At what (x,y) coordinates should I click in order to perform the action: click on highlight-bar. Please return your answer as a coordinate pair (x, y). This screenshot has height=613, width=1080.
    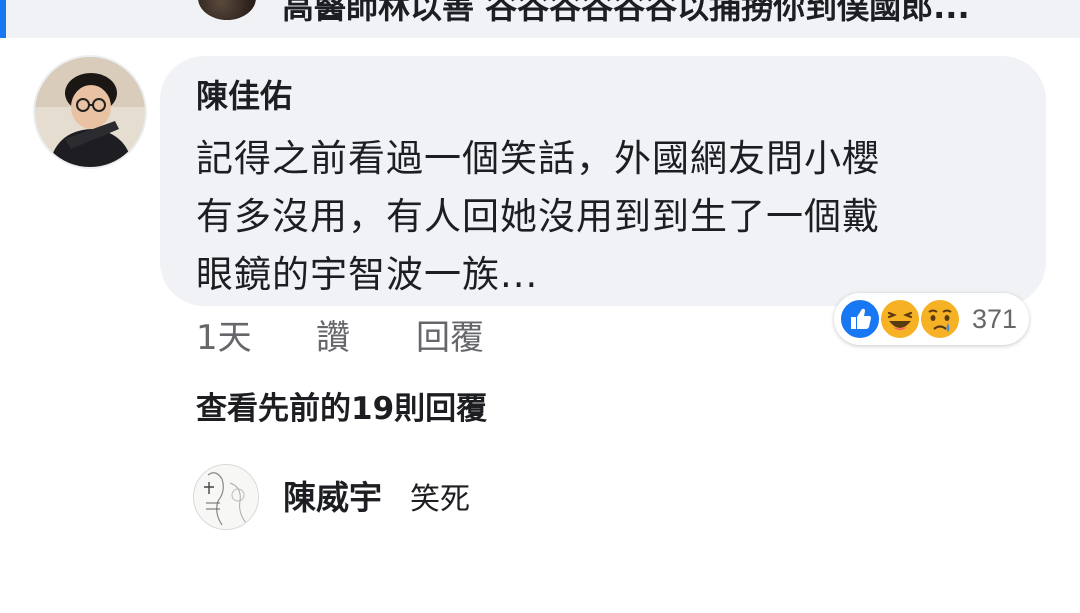
    Looking at the image, I should click on (3, 19).